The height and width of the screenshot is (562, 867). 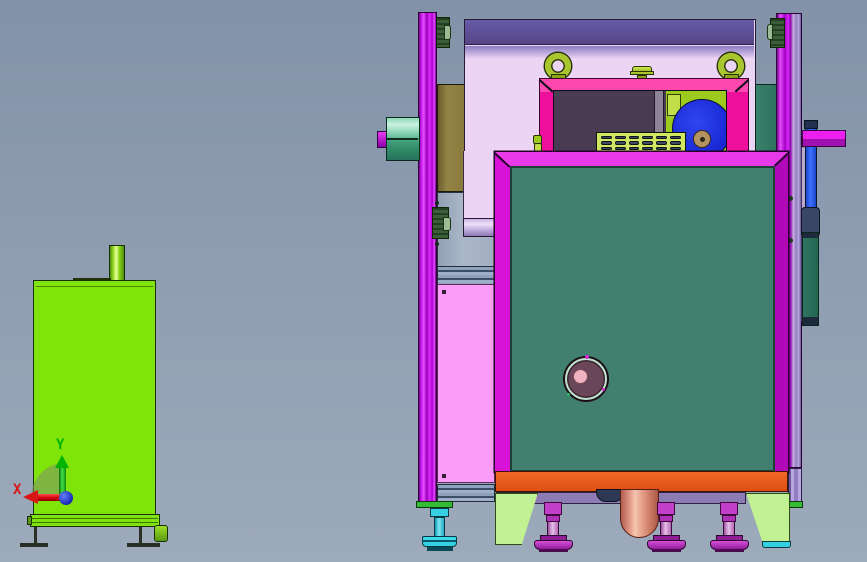 I want to click on pink-panel-hole-bottom, so click(x=444, y=476).